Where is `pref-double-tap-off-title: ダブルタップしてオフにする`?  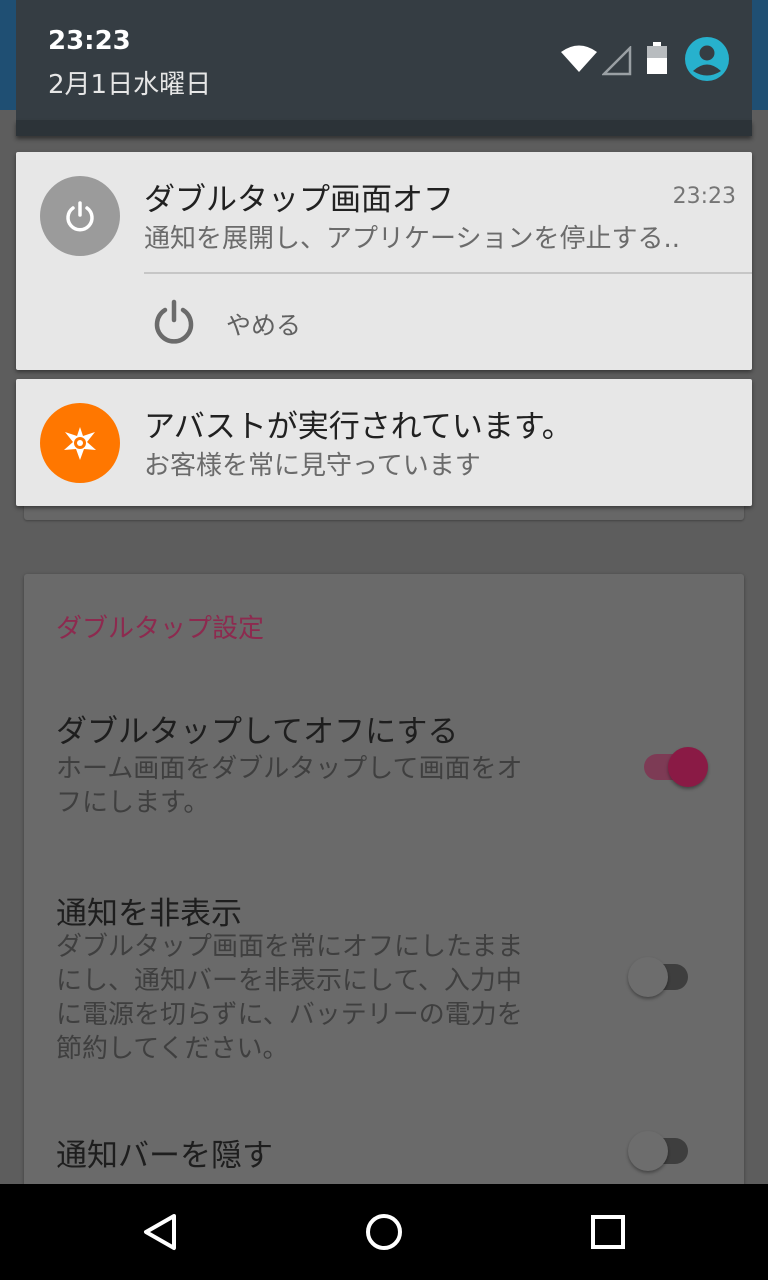
pref-double-tap-off-title: ダブルタップしてオフにする is located at coordinates (257, 728).